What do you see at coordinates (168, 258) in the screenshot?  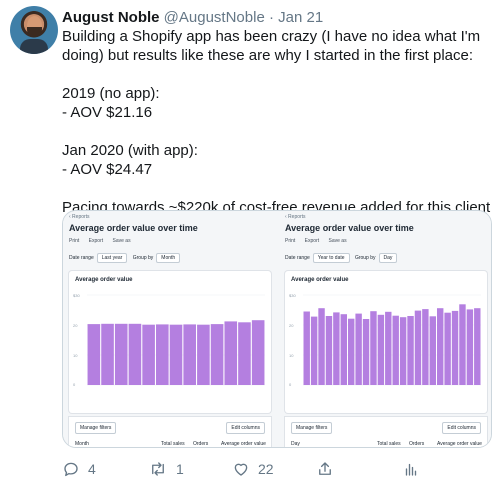 I see `group-by-select: Month` at bounding box center [168, 258].